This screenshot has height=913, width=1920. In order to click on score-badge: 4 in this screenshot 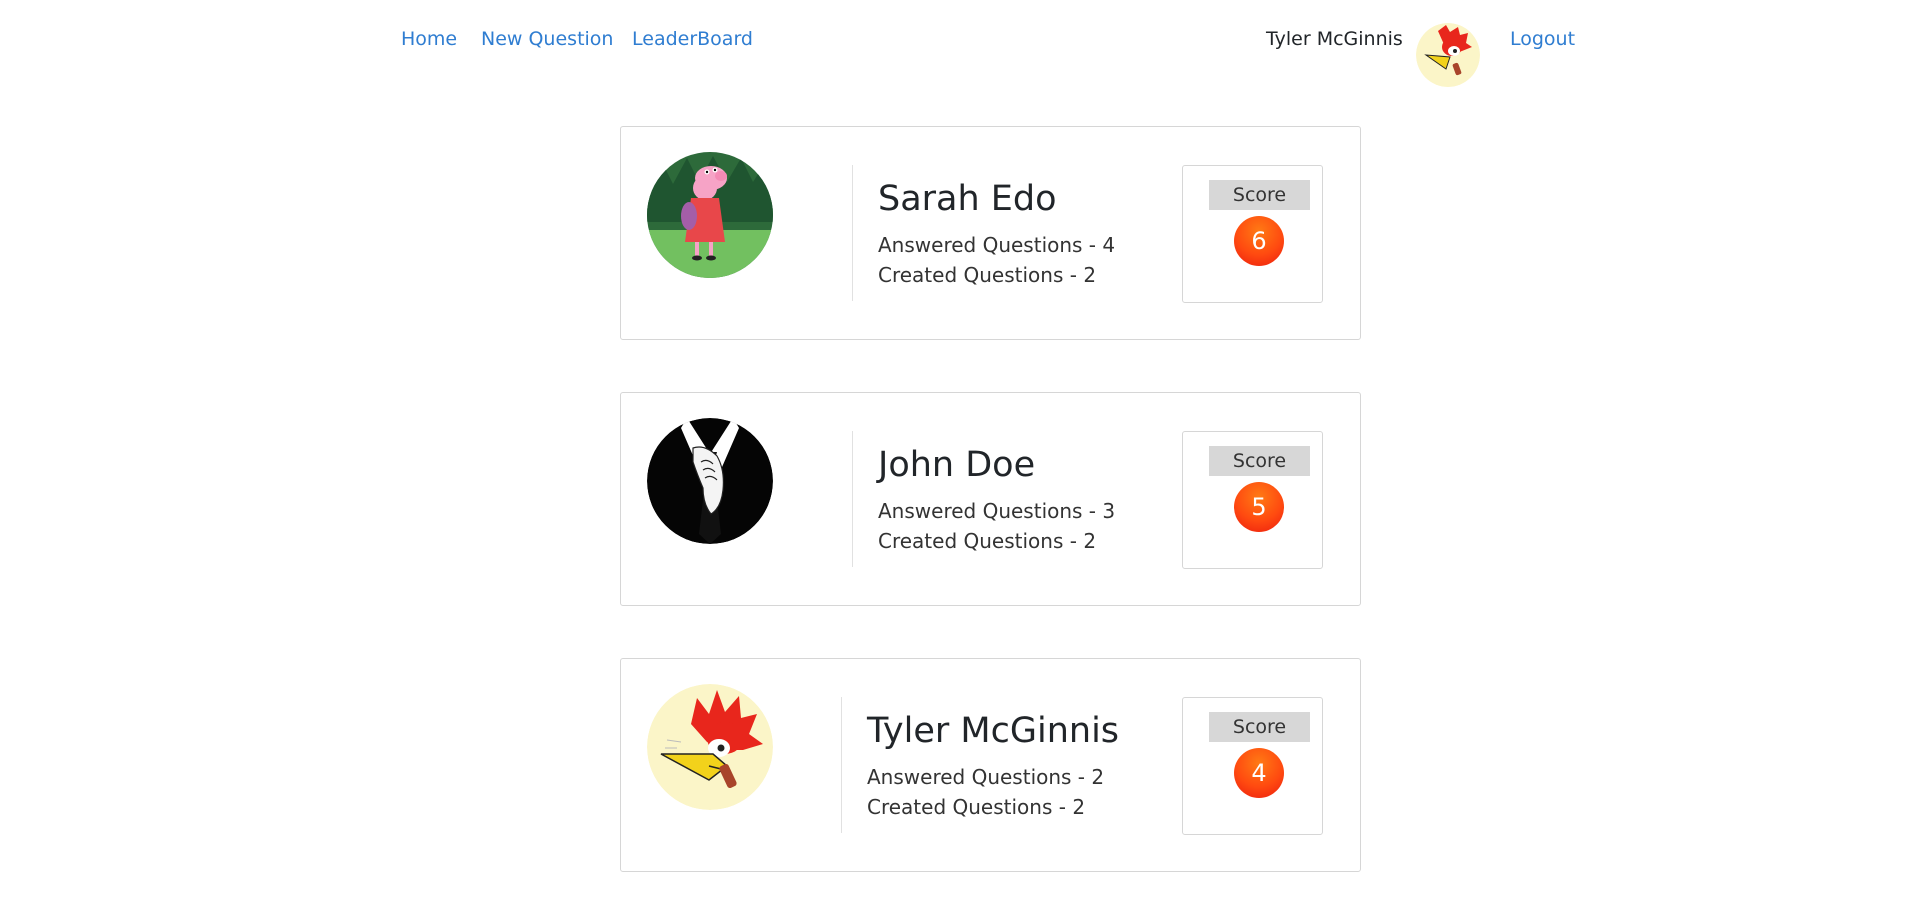, I will do `click(1259, 773)`.